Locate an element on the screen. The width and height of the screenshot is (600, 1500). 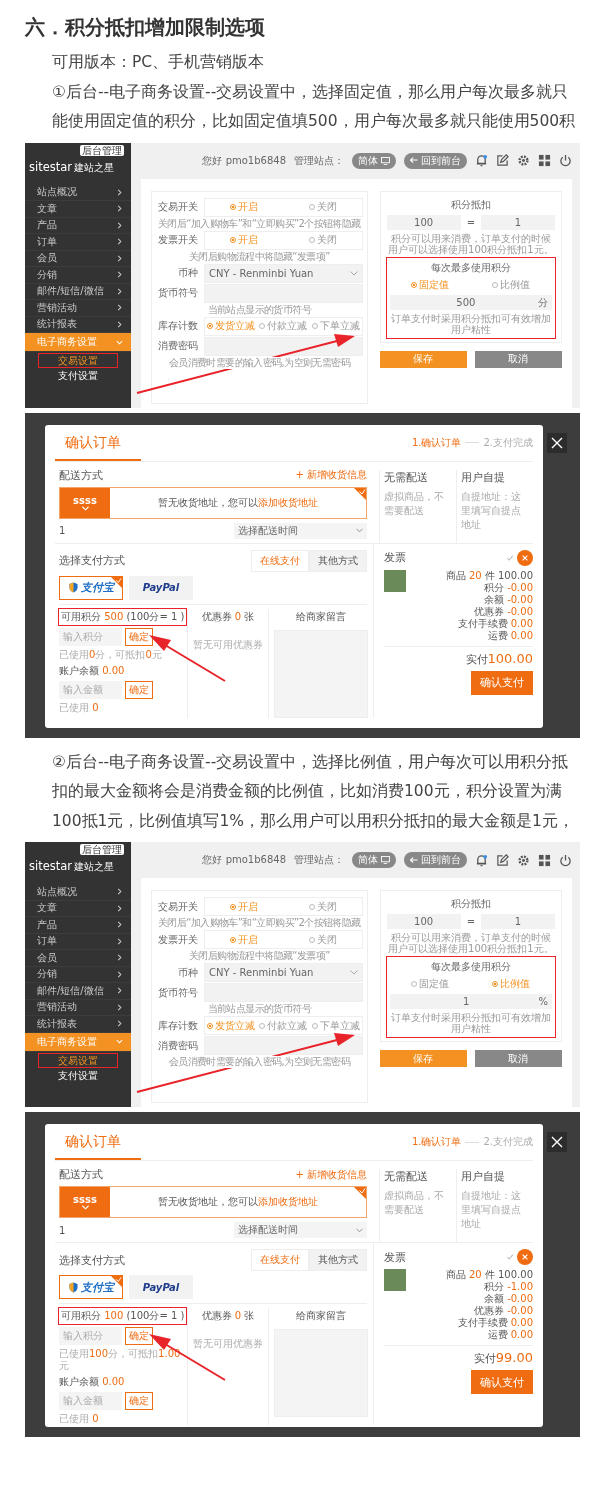
logo-subtitle: 建站之星 is located at coordinates (94, 867).